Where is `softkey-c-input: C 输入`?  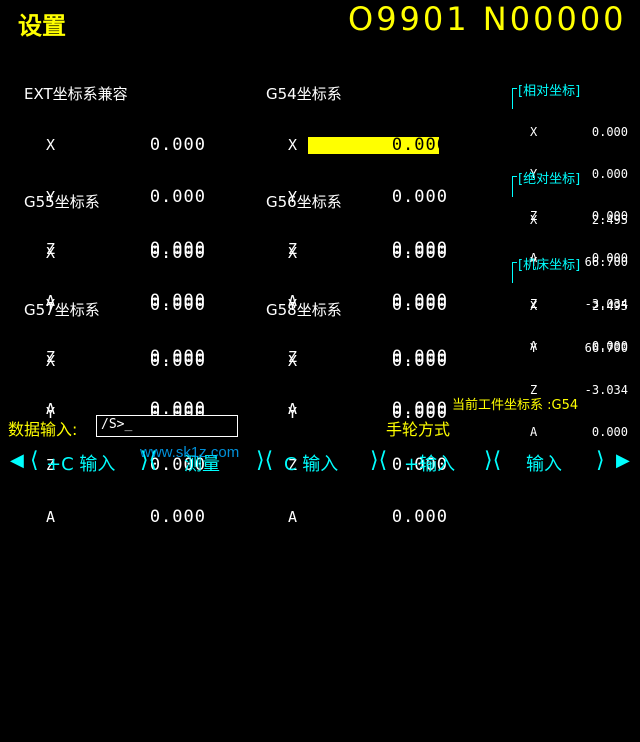 softkey-c-input: C 输入 is located at coordinates (311, 463).